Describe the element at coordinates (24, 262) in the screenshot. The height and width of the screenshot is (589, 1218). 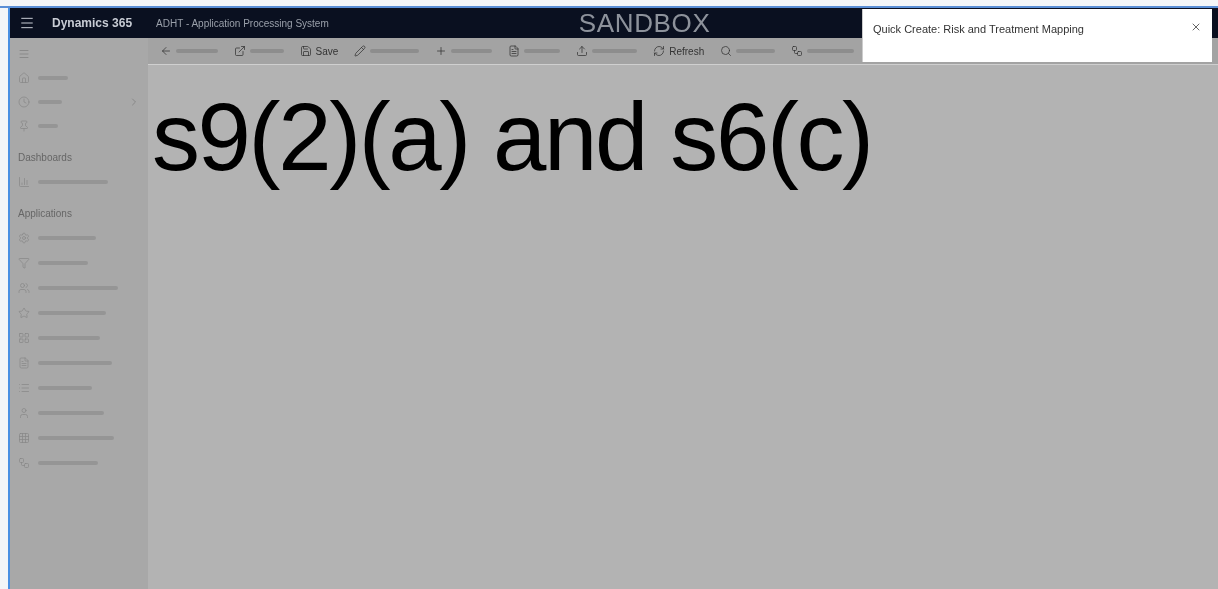
I see `filter-icon` at that location.